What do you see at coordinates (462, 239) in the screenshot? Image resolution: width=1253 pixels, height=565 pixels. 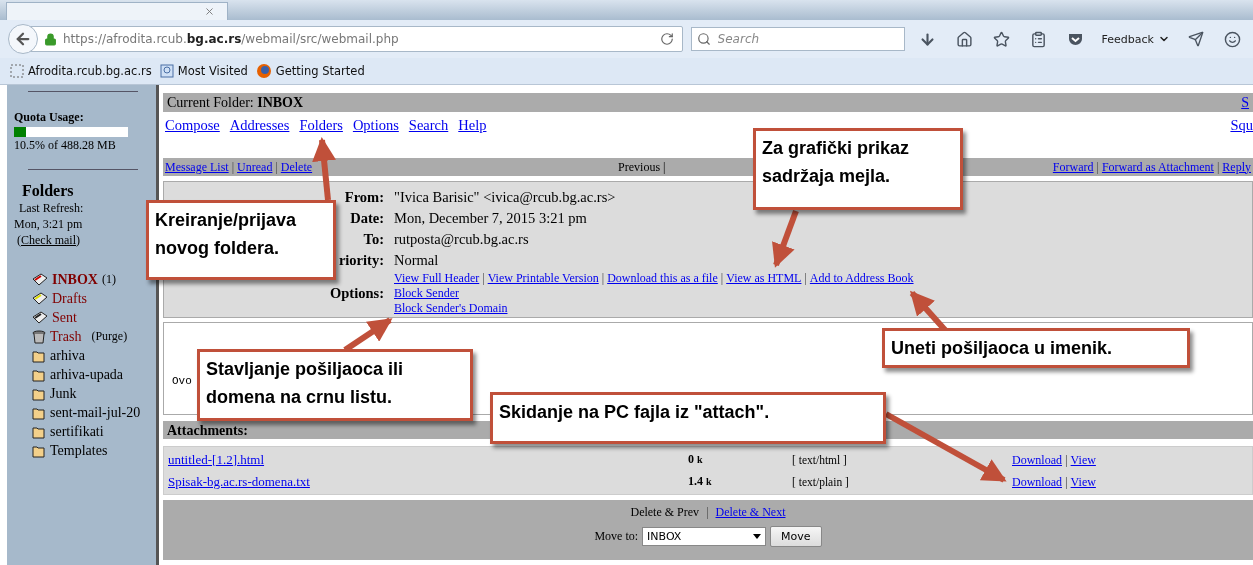 I see `header-value: rutposta@rcub.bg.ac.rs` at bounding box center [462, 239].